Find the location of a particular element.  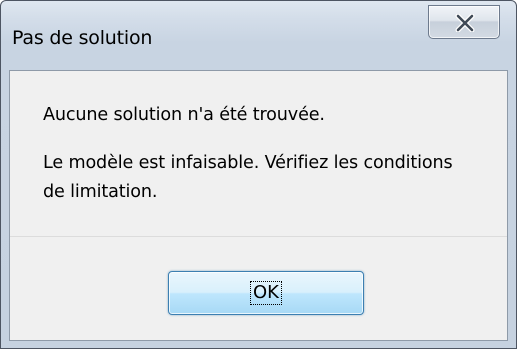

close-button is located at coordinates (464, 22).